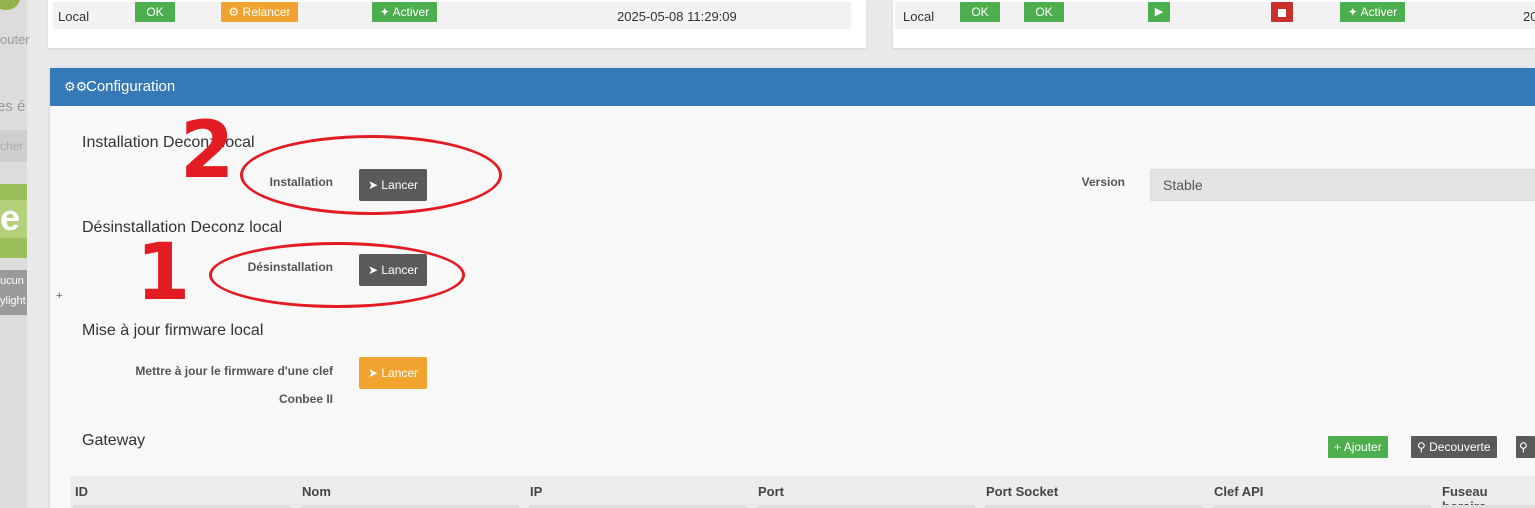 The height and width of the screenshot is (508, 1535). I want to click on start-button: ▶, so click(1159, 12).